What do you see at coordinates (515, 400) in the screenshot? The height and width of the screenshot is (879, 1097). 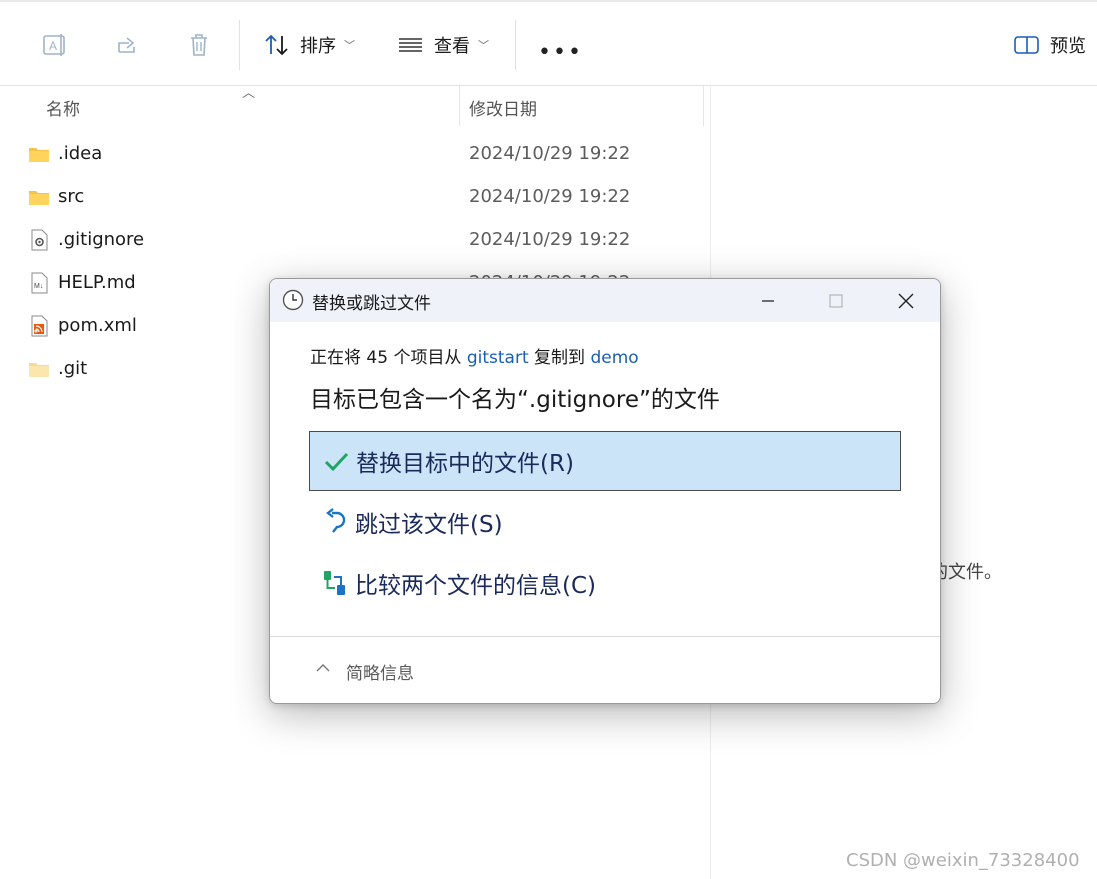 I see `conflict-message: 目标已包含一个名为“.gitignore”的文件` at bounding box center [515, 400].